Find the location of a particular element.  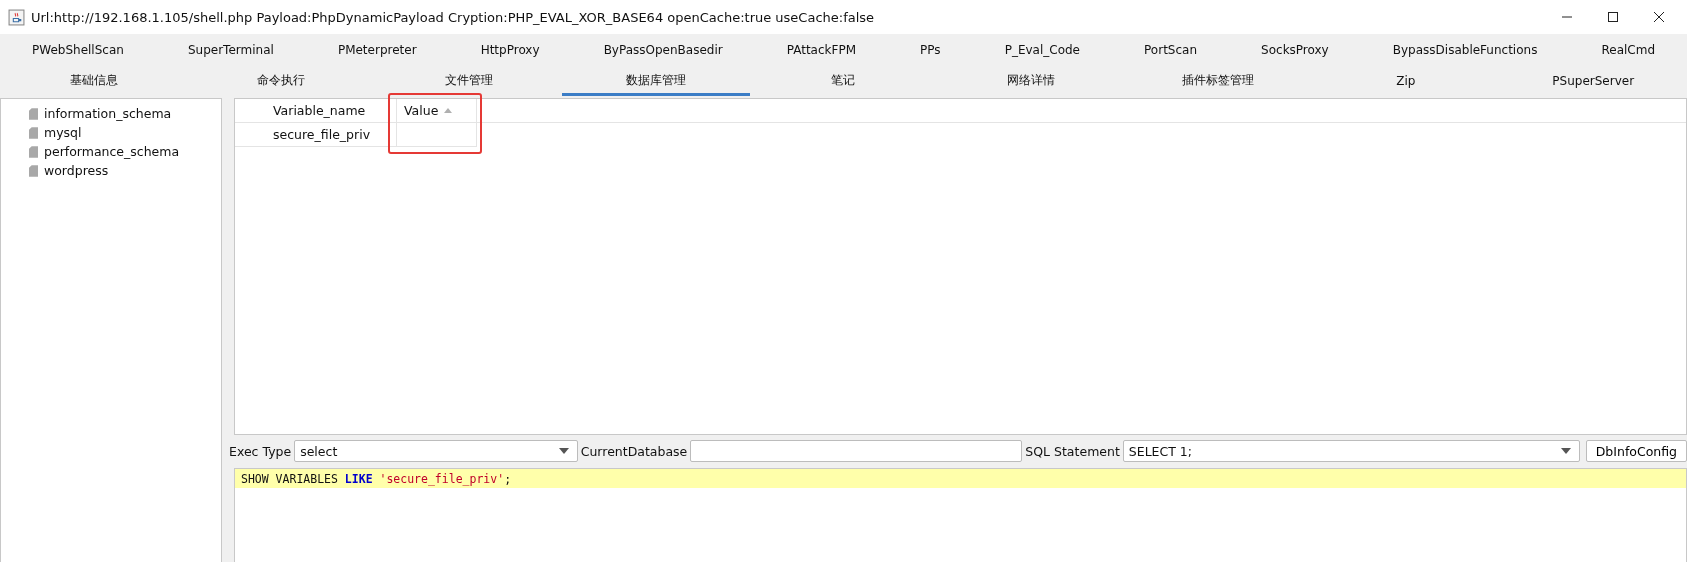

tree-item: information_schema is located at coordinates (108, 113).